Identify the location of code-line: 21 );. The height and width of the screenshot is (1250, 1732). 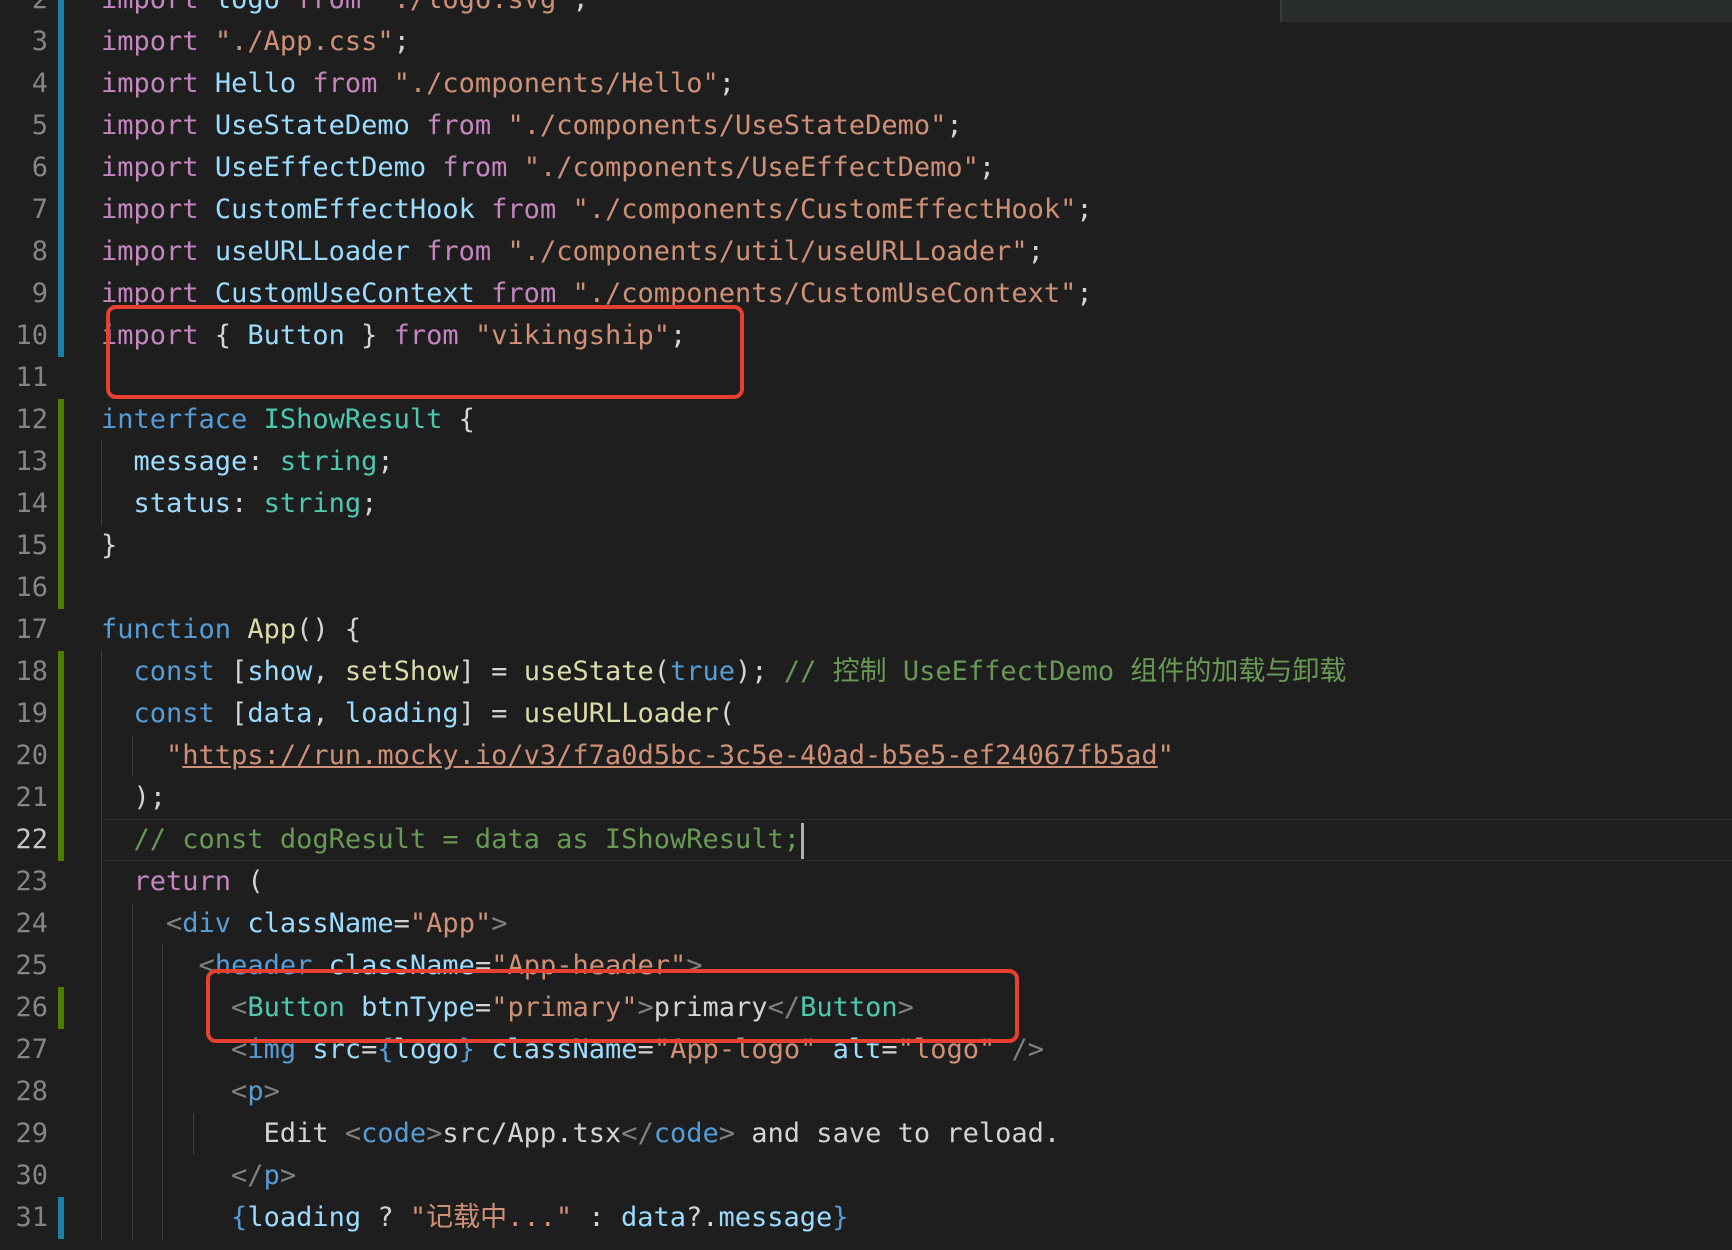
(866, 798).